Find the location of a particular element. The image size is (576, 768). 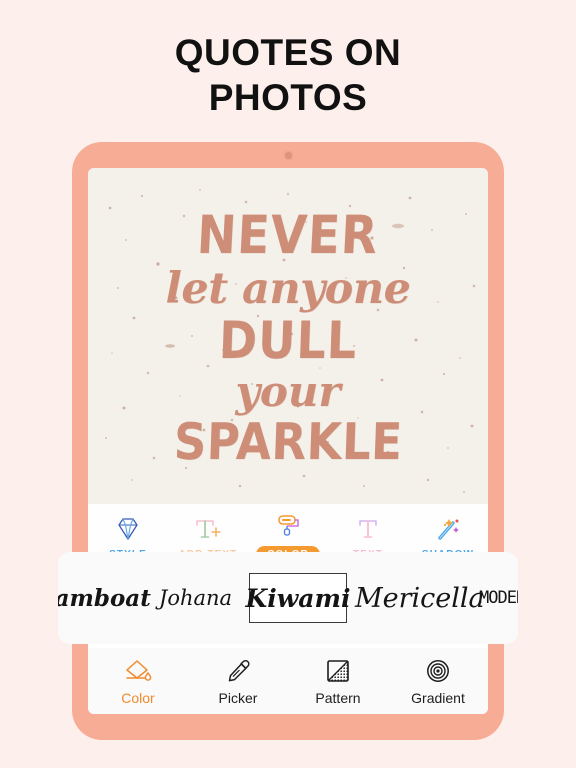

paint-bucket-icon is located at coordinates (138, 671).